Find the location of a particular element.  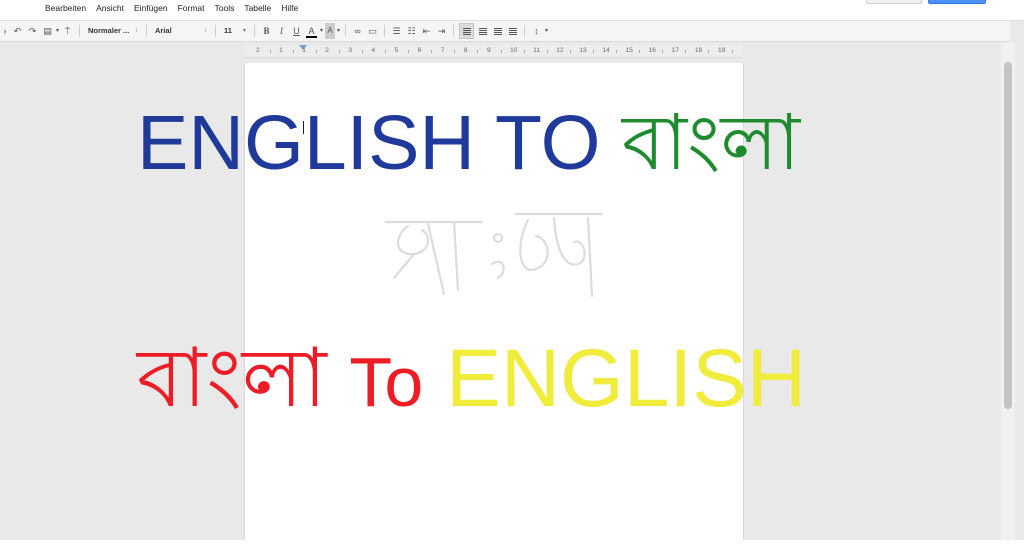

print-icon: ▤ is located at coordinates (47, 31).